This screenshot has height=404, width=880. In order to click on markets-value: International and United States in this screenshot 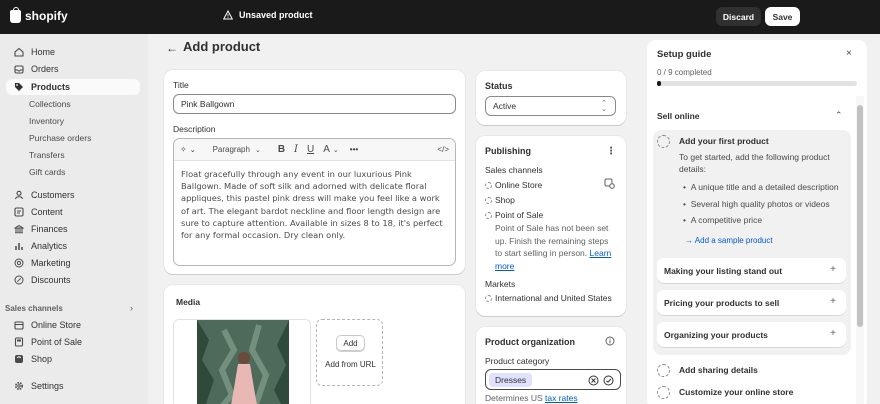, I will do `click(553, 298)`.